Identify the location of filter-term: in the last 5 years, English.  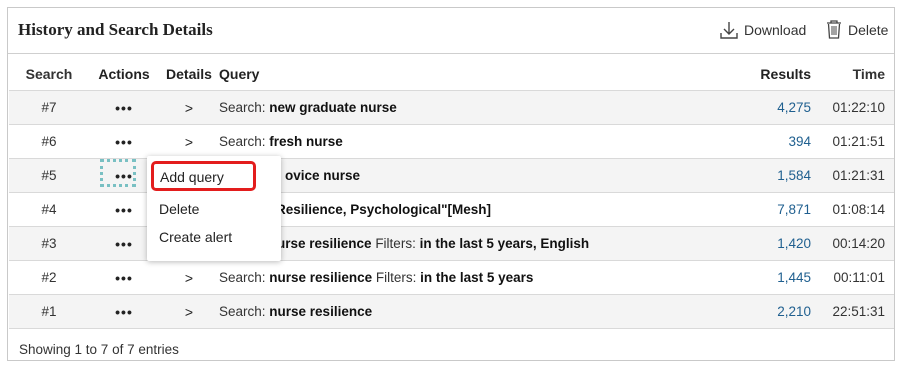
(504, 243).